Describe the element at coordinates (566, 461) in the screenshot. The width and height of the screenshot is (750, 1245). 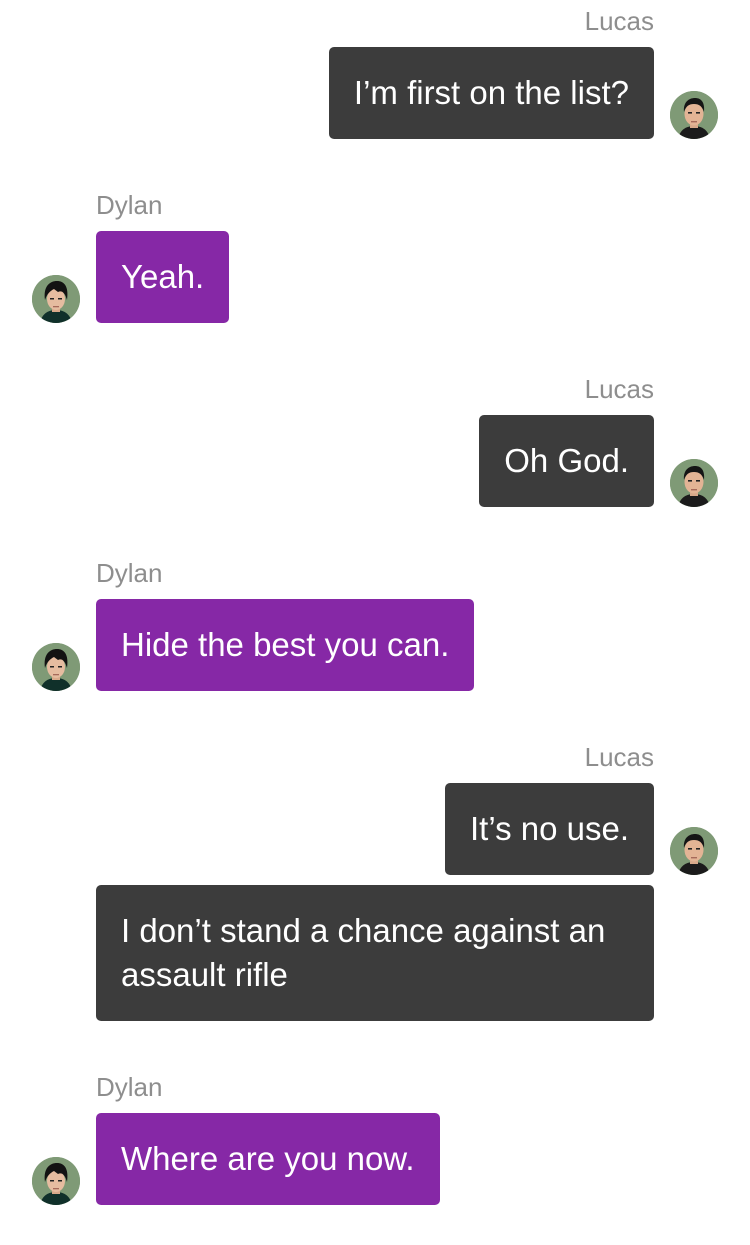
I see `message-bubble-lucas: Oh God.` at that location.